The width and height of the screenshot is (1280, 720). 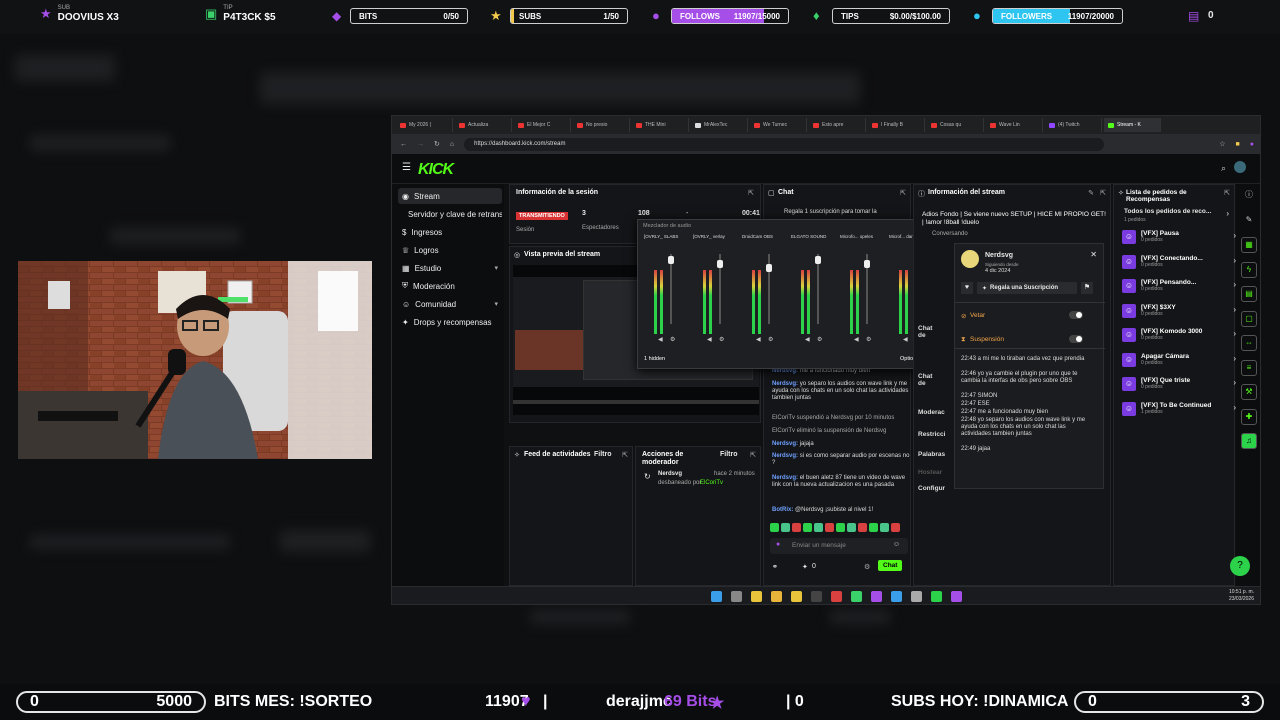 What do you see at coordinates (776, 596) in the screenshot?
I see `explorer-icon` at bounding box center [776, 596].